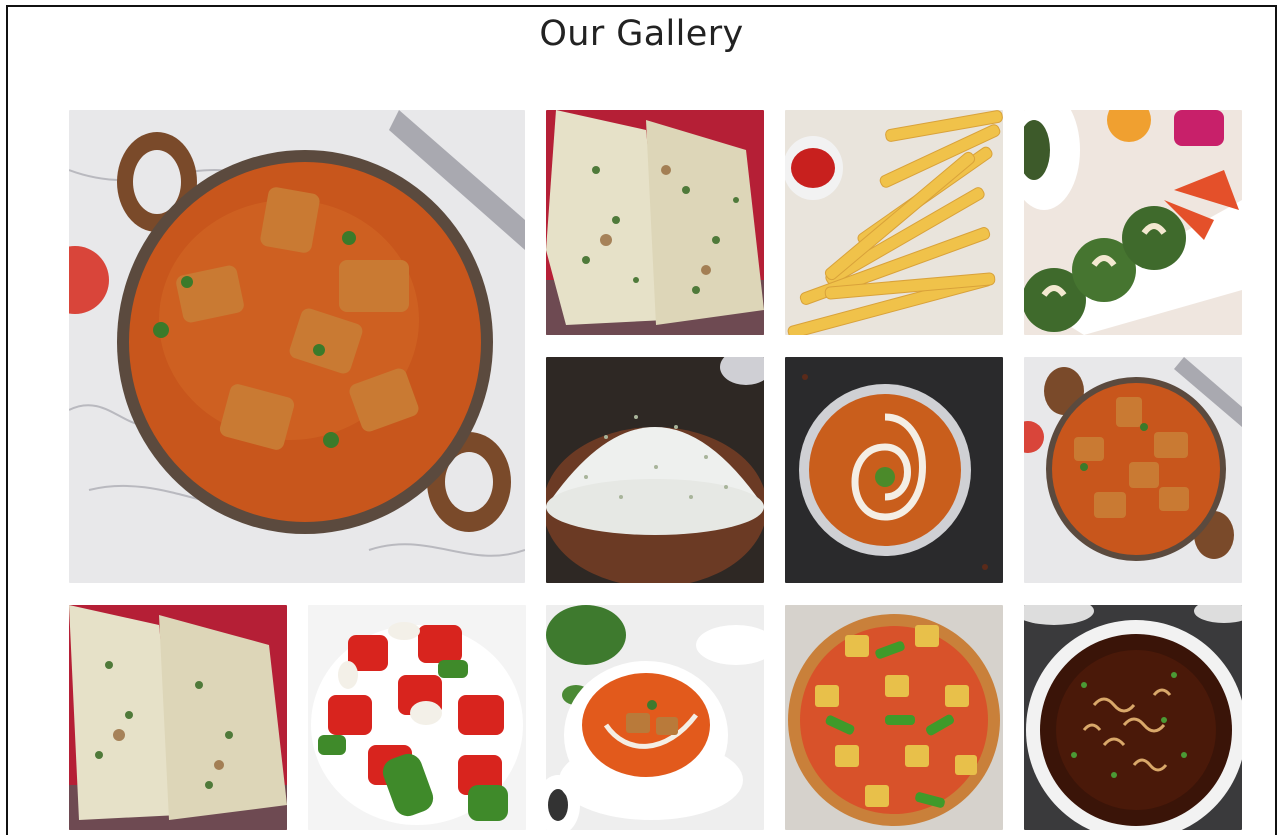 The height and width of the screenshot is (835, 1282). I want to click on gallery-image-jeera-rice, so click(655, 470).